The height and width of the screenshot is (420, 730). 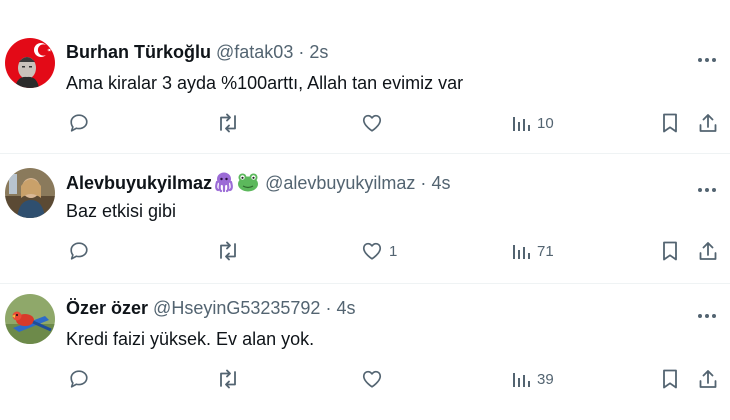 What do you see at coordinates (393, 251) in the screenshot?
I see `like-count: 1` at bounding box center [393, 251].